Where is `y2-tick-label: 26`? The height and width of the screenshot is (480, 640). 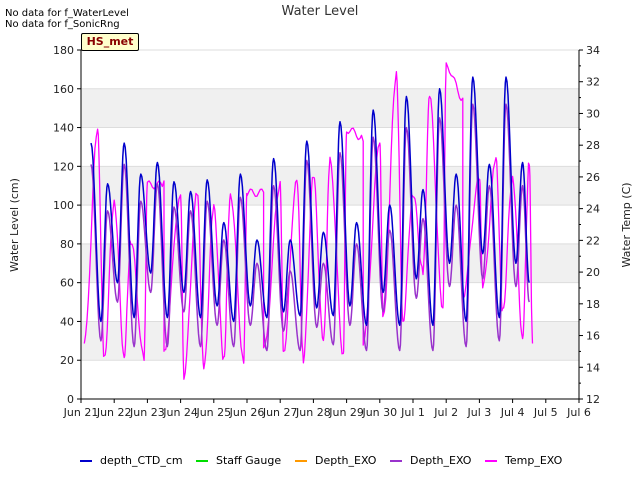
y2-tick-label: 26 is located at coordinates (593, 177).